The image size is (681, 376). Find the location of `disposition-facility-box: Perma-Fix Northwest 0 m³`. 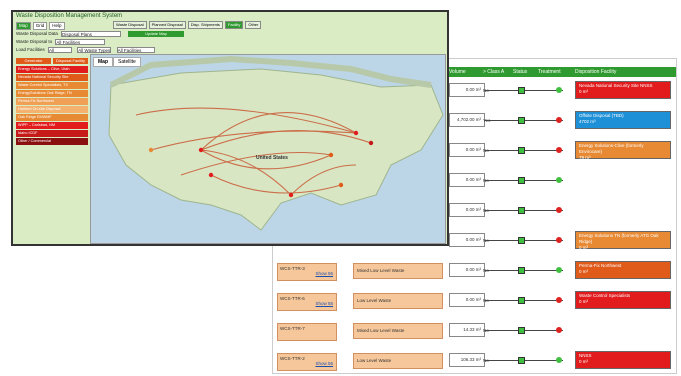

disposition-facility-box: Perma-Fix Northwest 0 m³ is located at coordinates (623, 270).